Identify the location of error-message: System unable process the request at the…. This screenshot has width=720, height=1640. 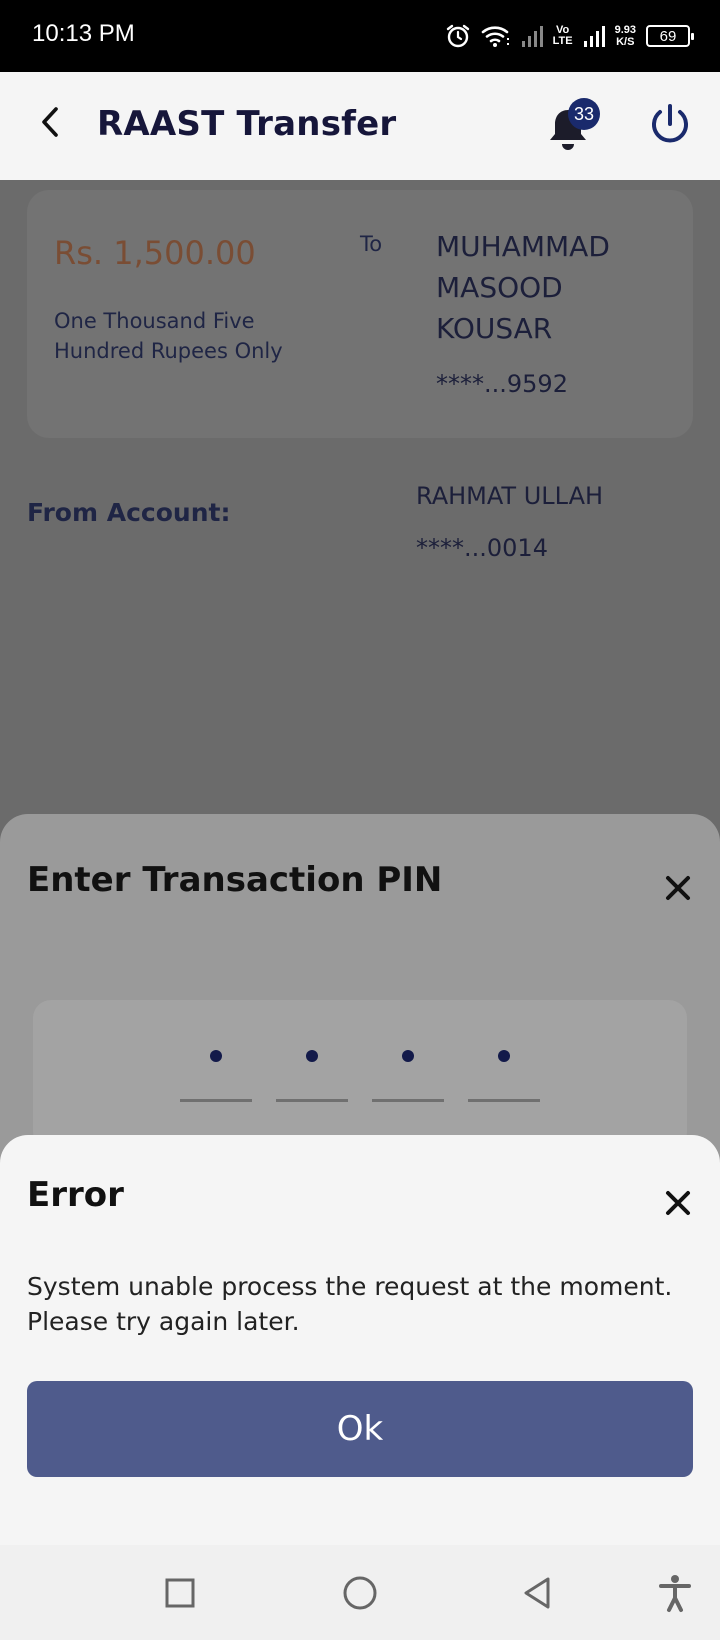
(350, 1304).